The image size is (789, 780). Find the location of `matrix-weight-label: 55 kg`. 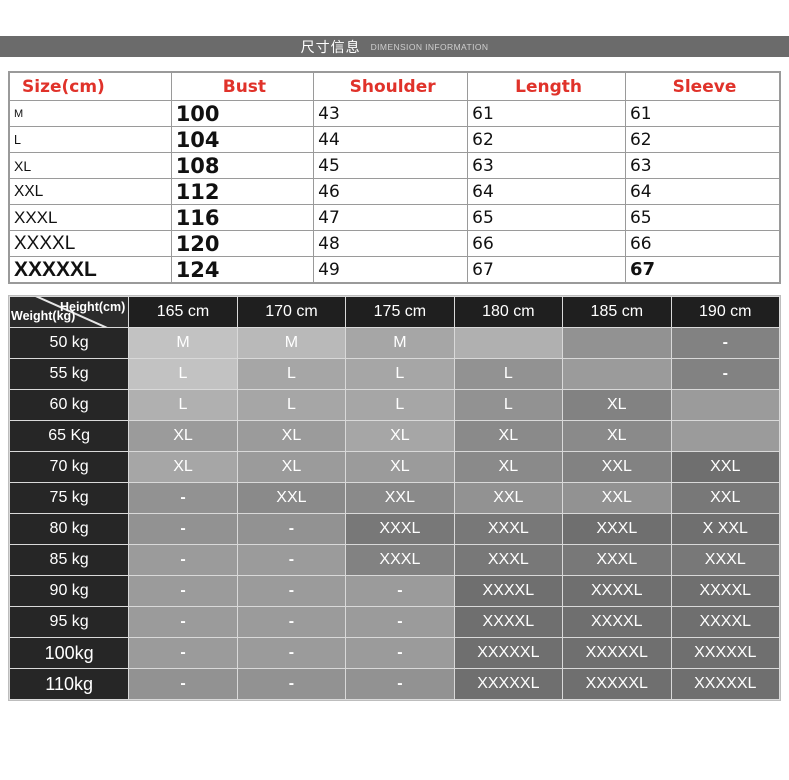

matrix-weight-label: 55 kg is located at coordinates (69, 374).